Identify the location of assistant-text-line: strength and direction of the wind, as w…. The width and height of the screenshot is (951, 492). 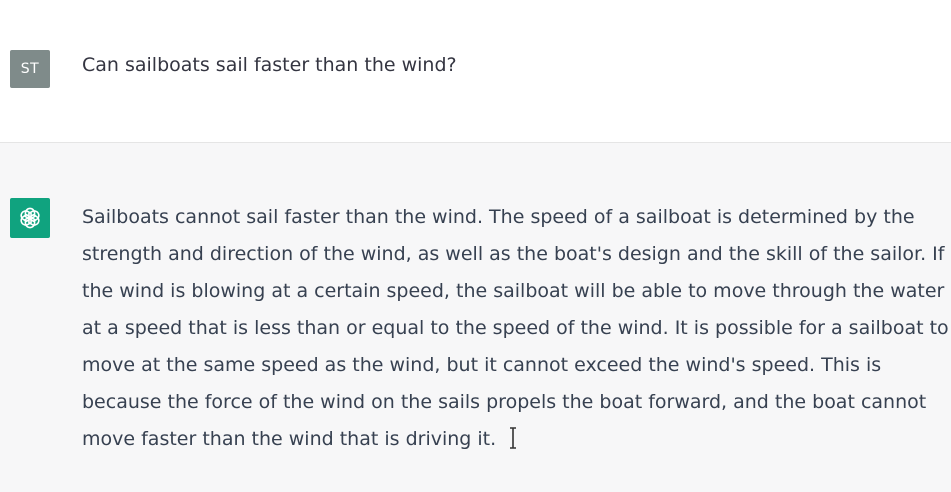
(513, 254).